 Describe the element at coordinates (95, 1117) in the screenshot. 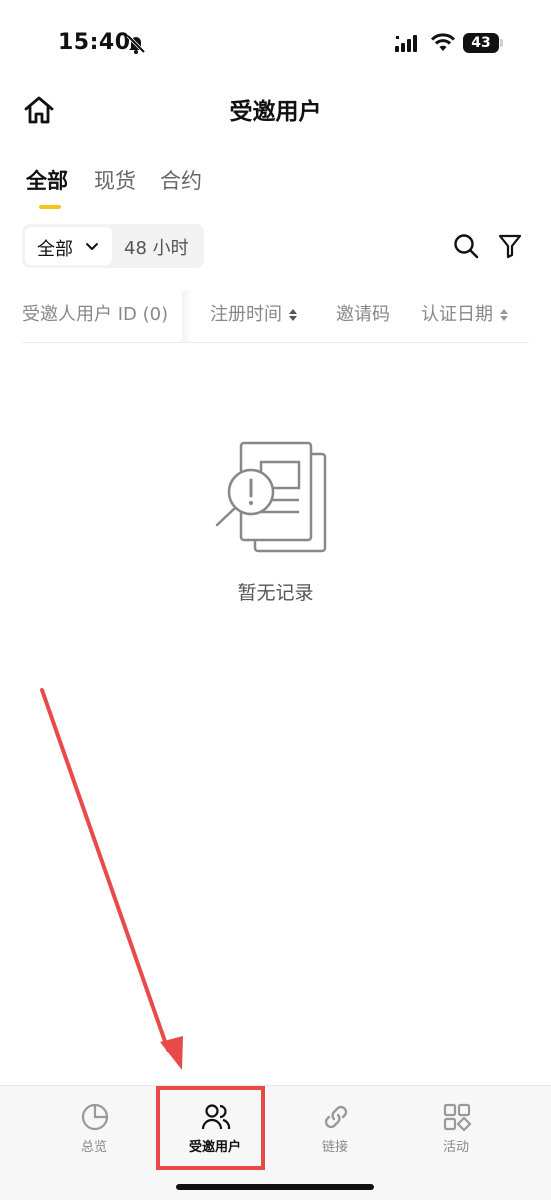

I see `pie-chart-icon` at that location.